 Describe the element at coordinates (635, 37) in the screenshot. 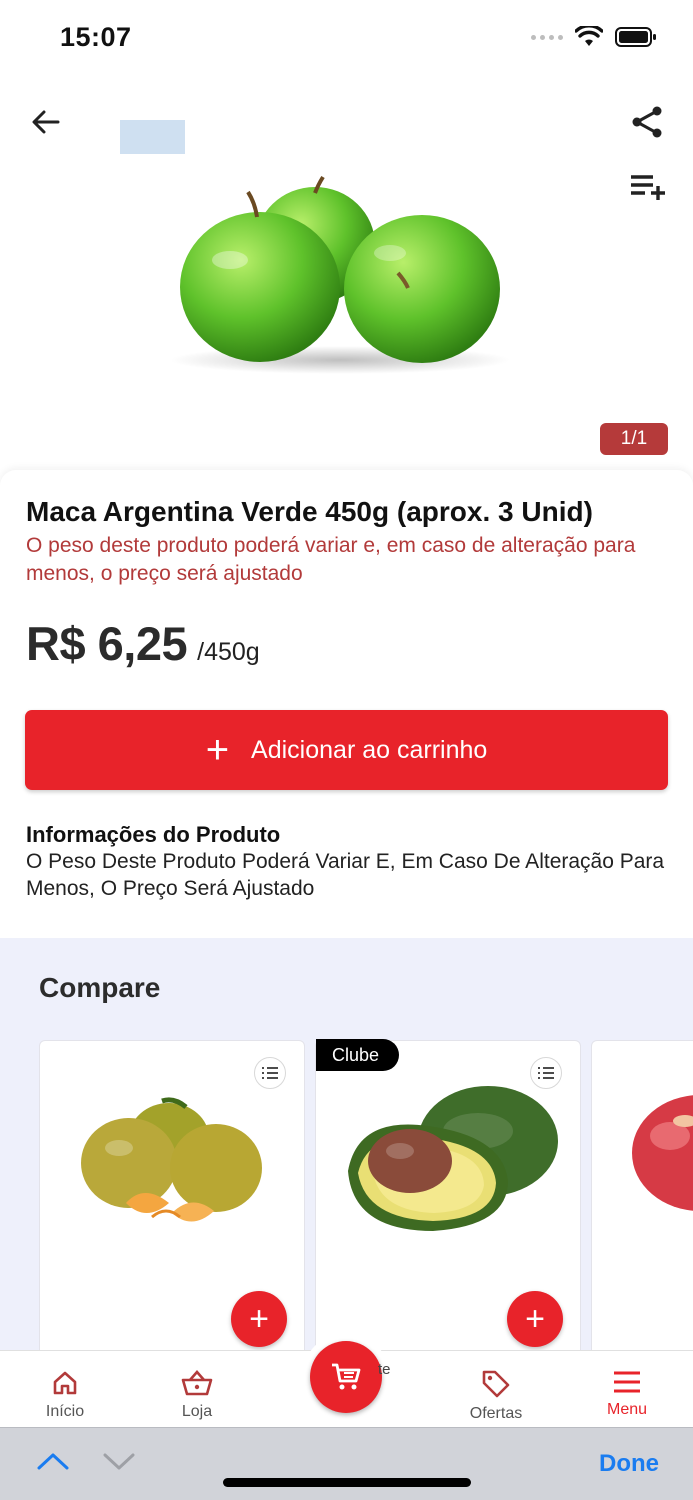

I see `battery-icon` at that location.